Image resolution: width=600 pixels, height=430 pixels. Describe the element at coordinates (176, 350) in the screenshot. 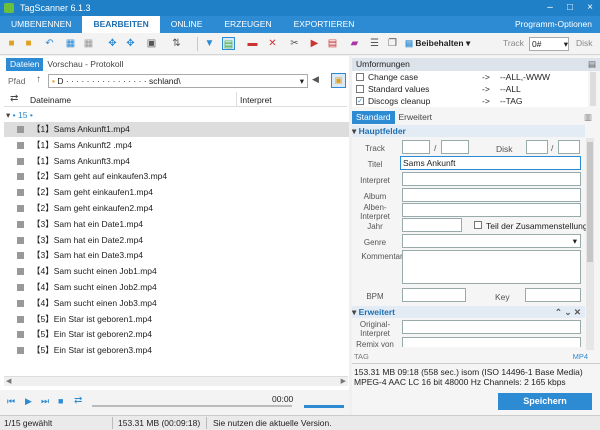

I see `file-row: 【5】Ein Star ist geboren3.mp4` at that location.